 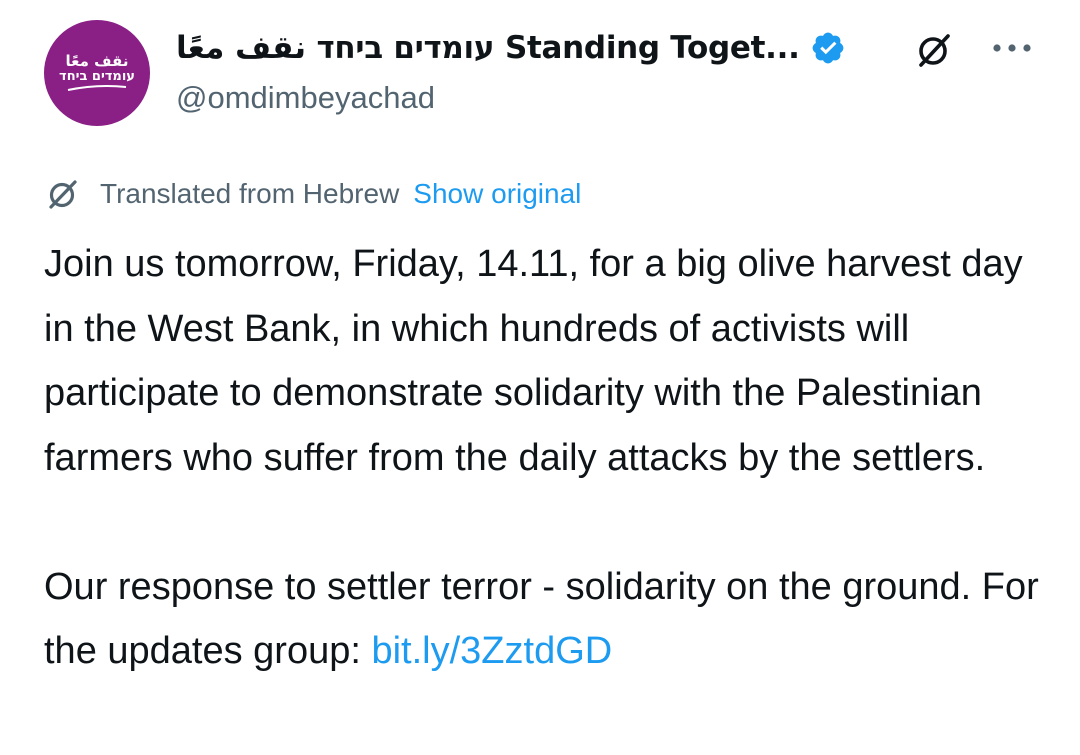 I want to click on avatar: نقف معًا עומדים ביחד, so click(x=97, y=73).